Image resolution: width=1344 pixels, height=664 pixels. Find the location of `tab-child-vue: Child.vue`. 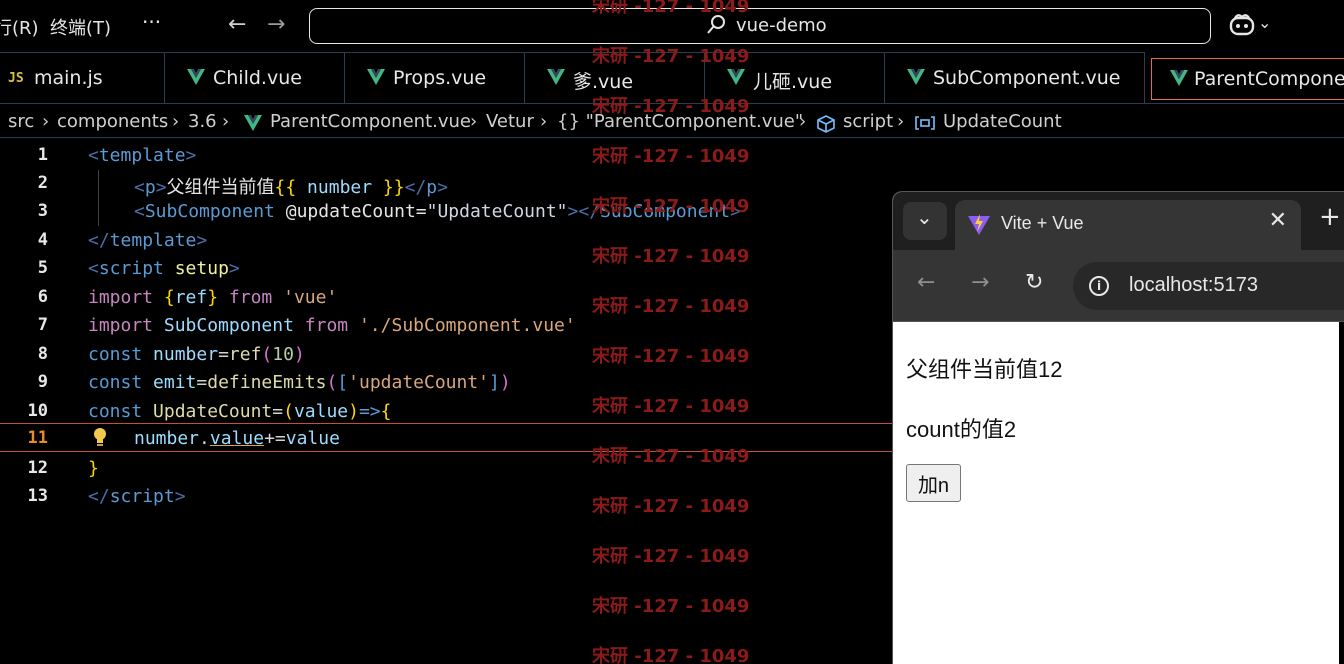

tab-child-vue: Child.vue is located at coordinates (255, 78).